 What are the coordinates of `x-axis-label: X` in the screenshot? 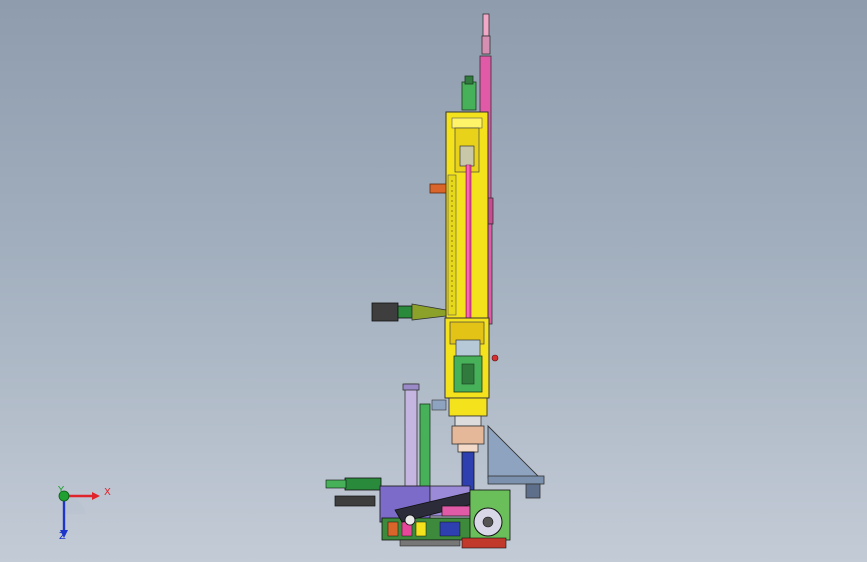 It's located at (107, 492).